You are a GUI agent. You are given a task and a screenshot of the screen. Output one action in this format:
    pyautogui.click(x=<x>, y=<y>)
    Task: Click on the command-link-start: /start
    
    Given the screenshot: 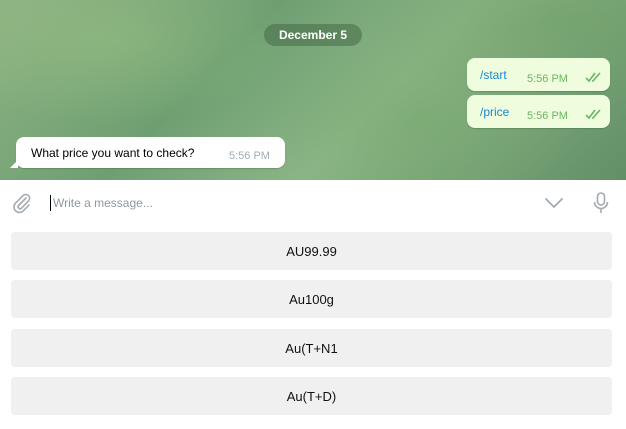 What is the action you would take?
    pyautogui.click(x=493, y=75)
    